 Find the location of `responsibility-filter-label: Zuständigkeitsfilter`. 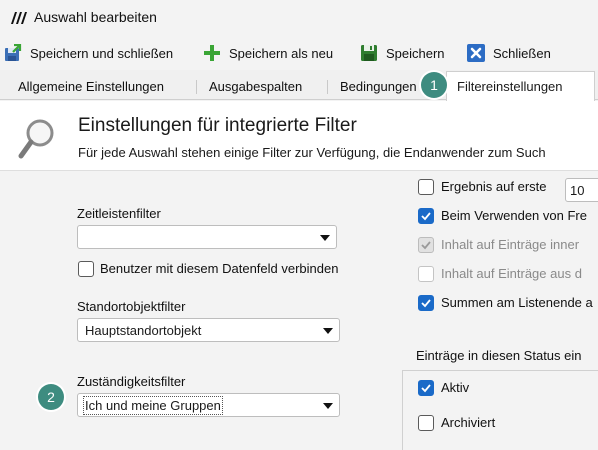

responsibility-filter-label: Zuständigkeitsfilter is located at coordinates (131, 381).